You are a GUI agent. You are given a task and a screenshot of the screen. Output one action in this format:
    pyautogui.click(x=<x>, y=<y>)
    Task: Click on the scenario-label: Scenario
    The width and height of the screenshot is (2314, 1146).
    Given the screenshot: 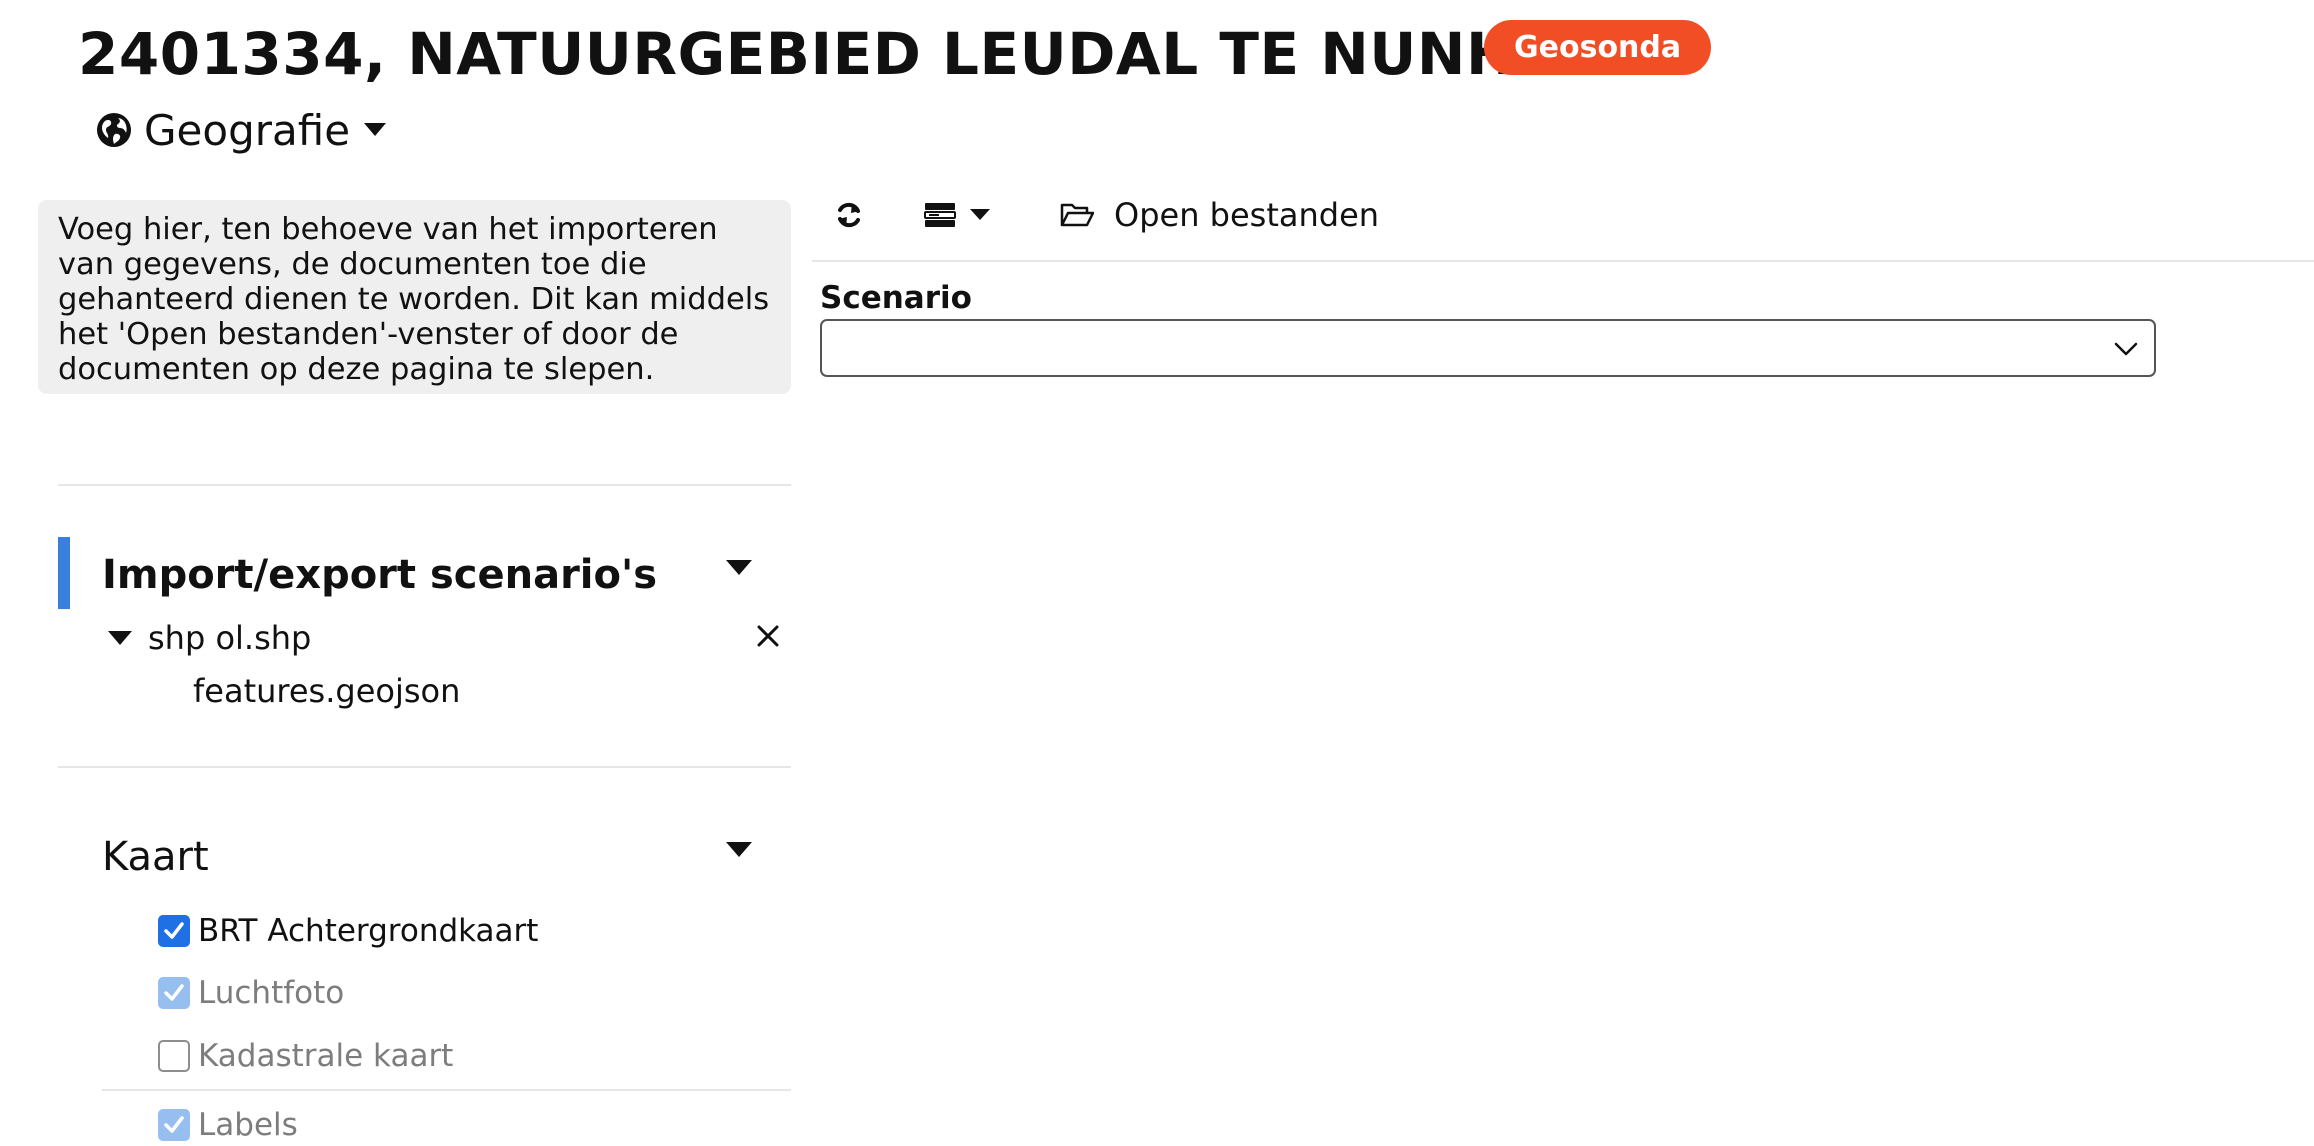 What is the action you would take?
    pyautogui.click(x=896, y=298)
    